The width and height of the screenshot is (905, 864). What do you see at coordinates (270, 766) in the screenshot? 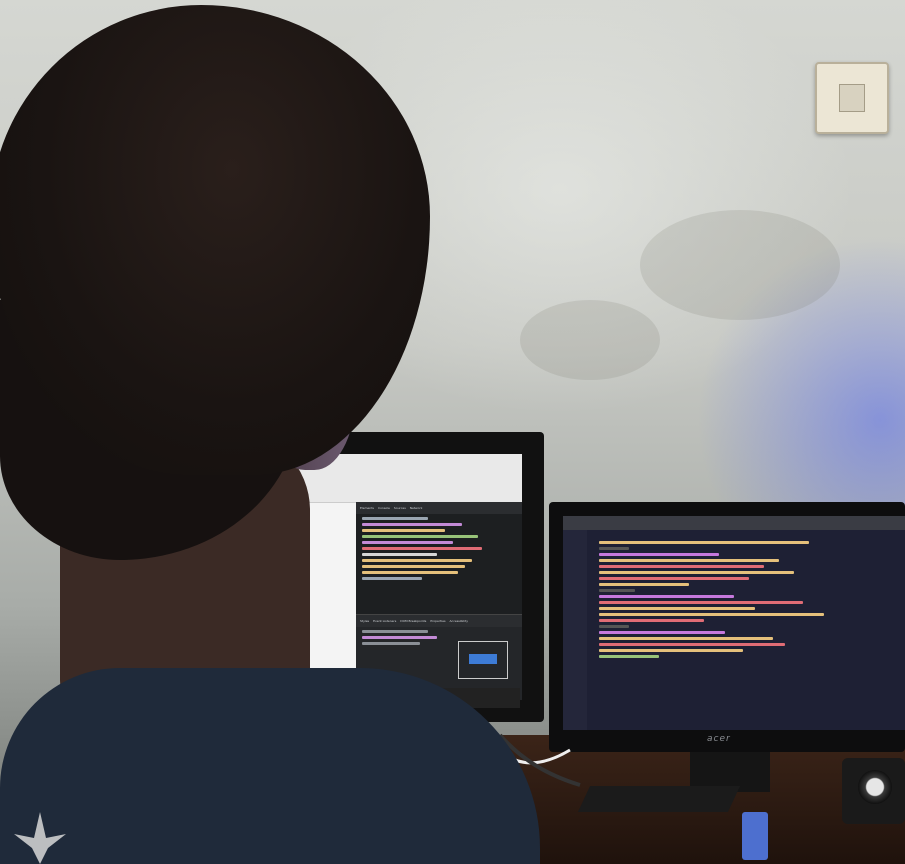
I see `shirt` at bounding box center [270, 766].